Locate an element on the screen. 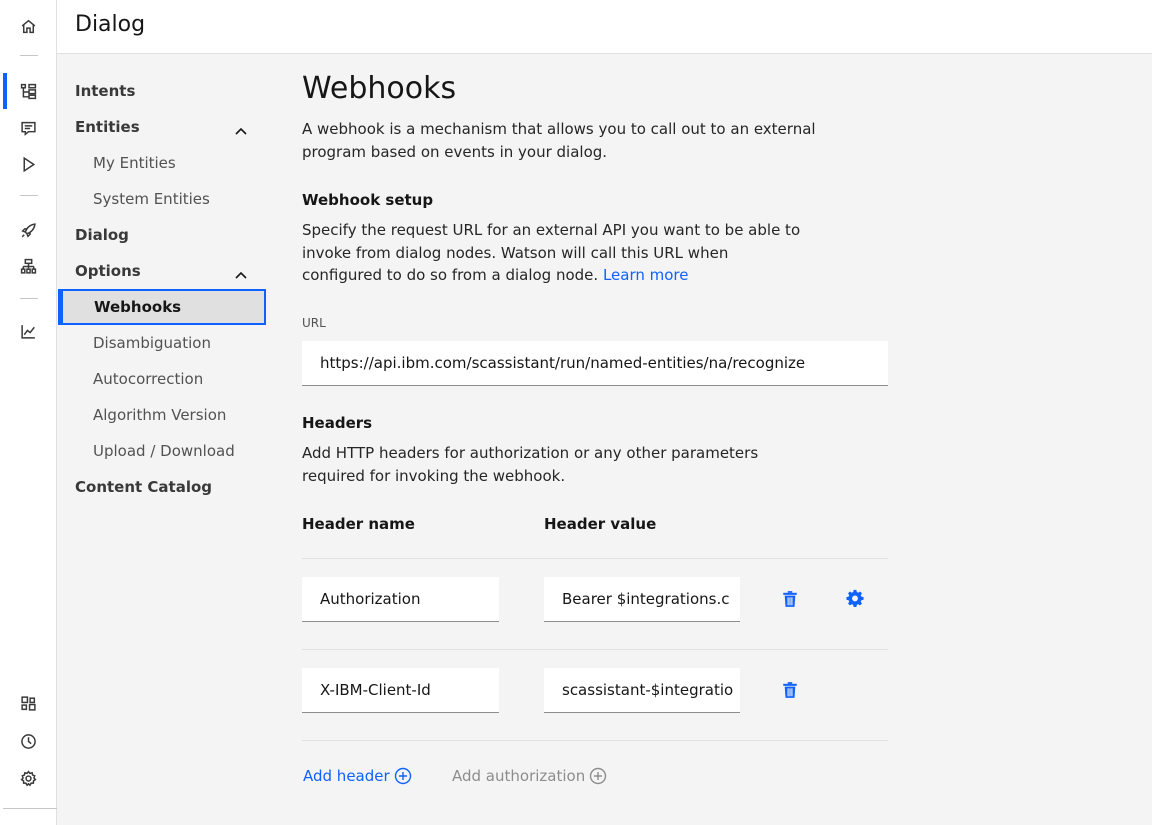  headers-heading: Headers is located at coordinates (337, 423).